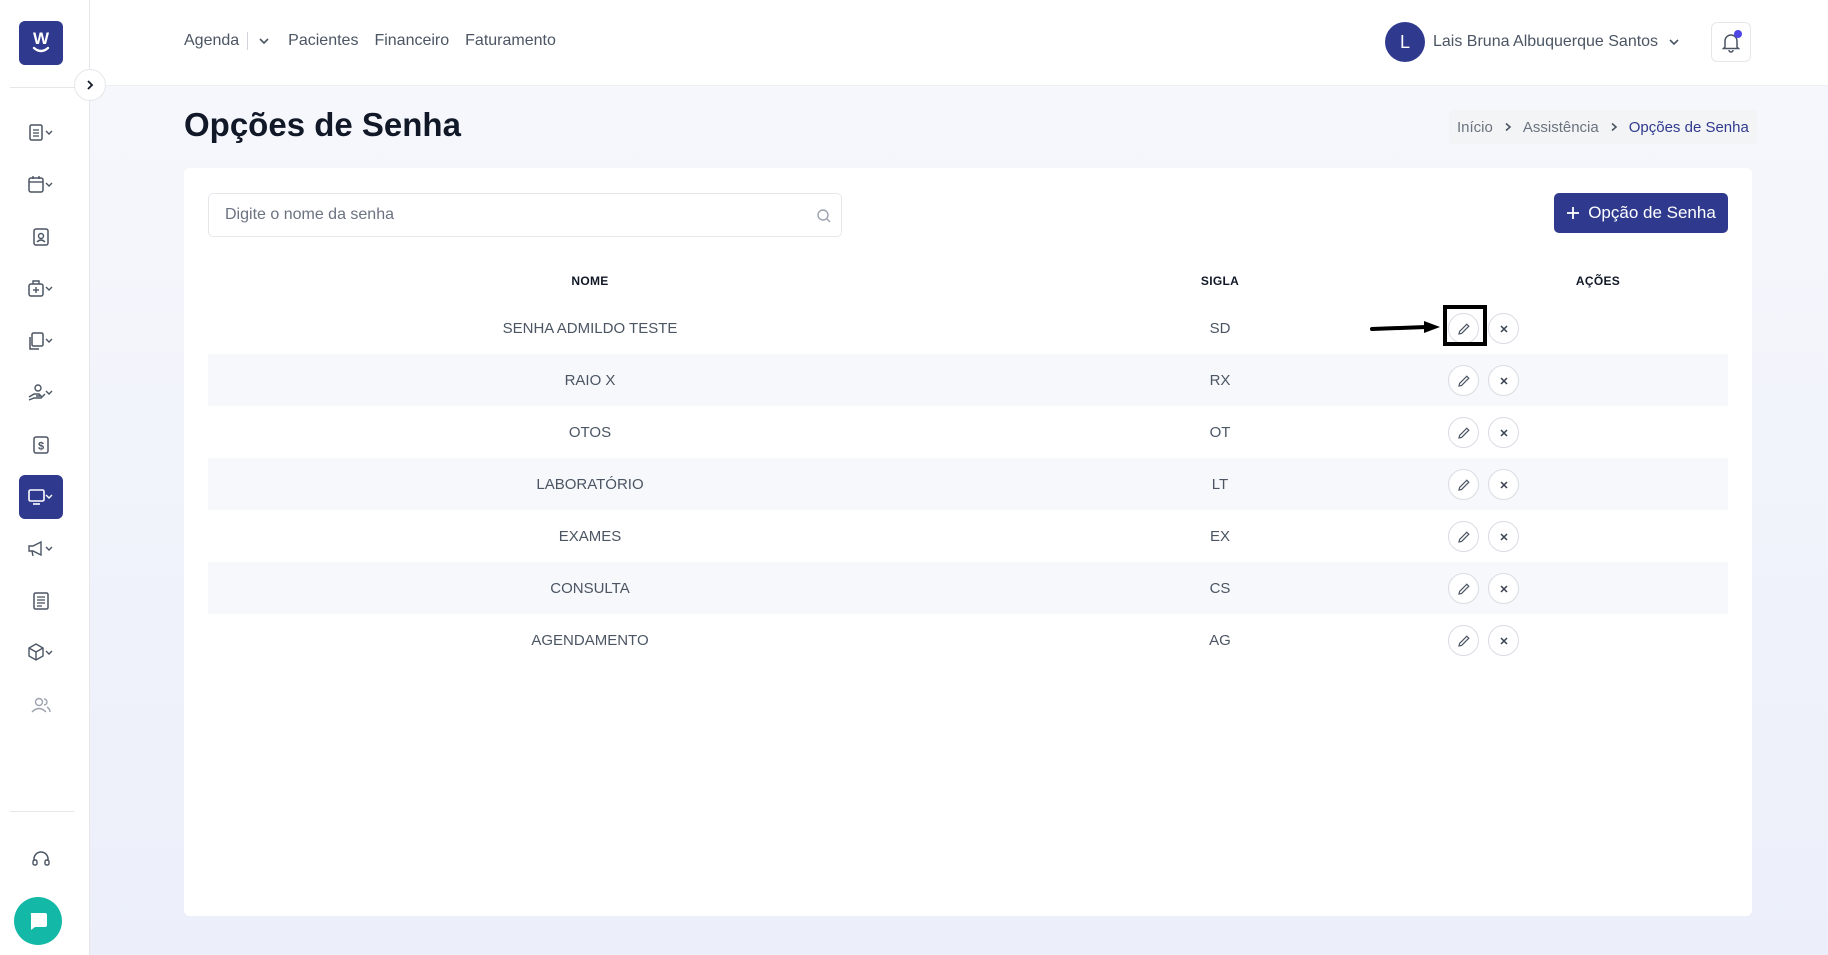  I want to click on nav-agenda-dropdown, so click(264, 41).